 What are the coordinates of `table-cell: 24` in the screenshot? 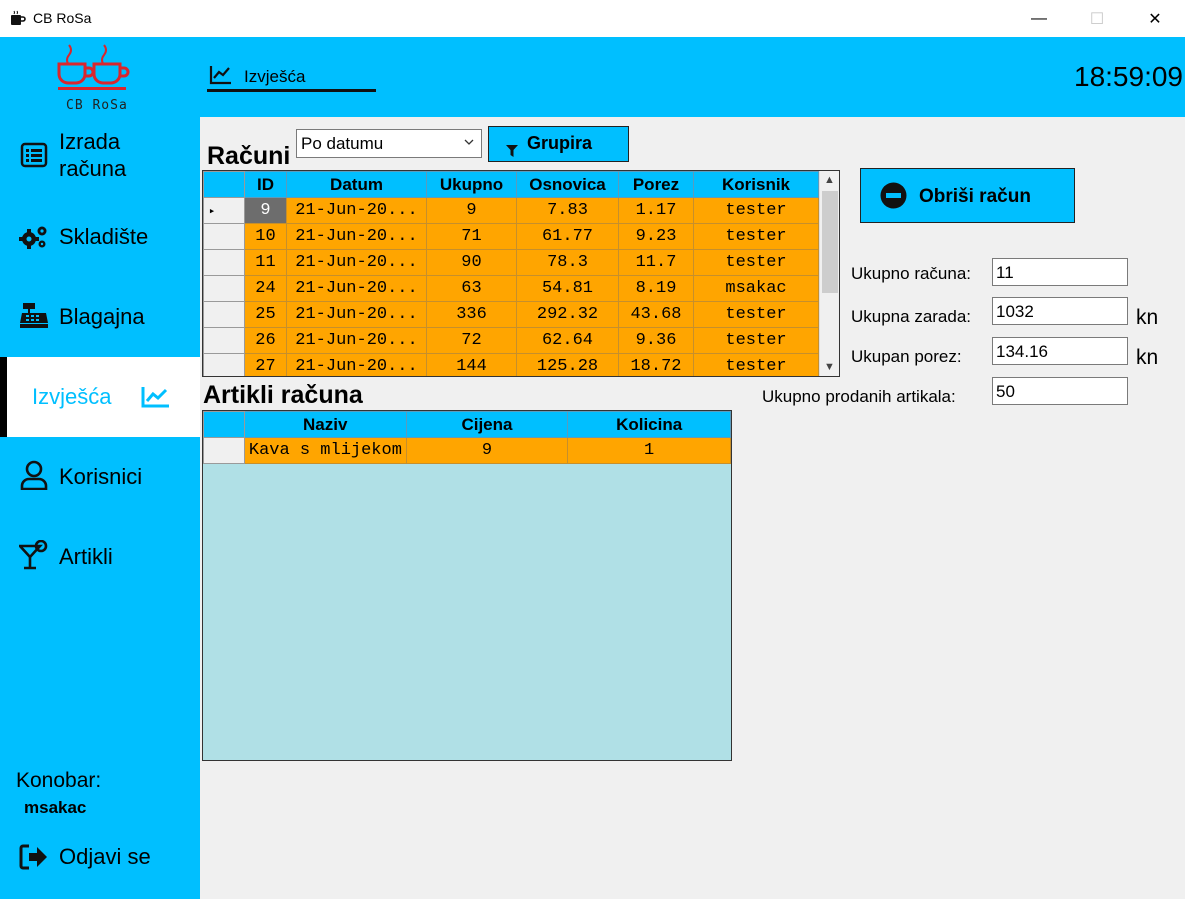 It's located at (265, 288).